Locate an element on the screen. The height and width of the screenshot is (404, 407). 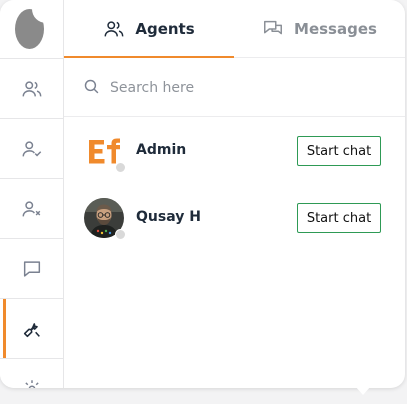
search-input is located at coordinates (250, 88).